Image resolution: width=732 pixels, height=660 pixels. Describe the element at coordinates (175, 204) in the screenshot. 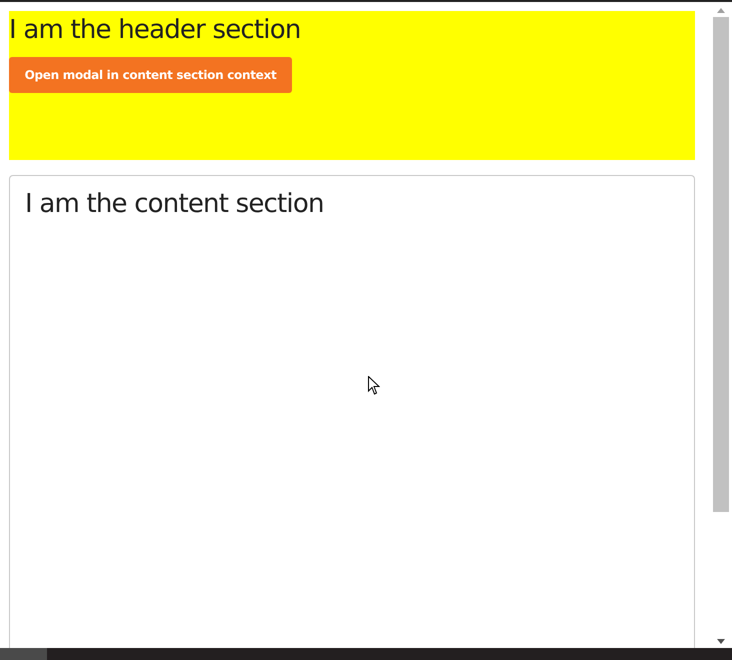

I see `content-title: I am the content section` at that location.